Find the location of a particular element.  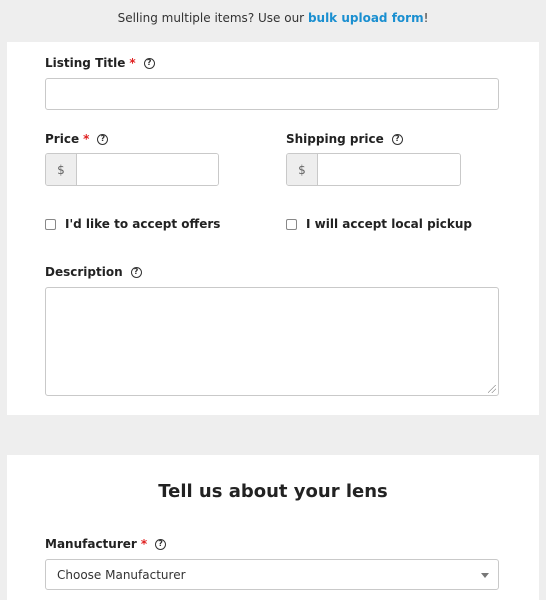

listing-title-input is located at coordinates (272, 94).